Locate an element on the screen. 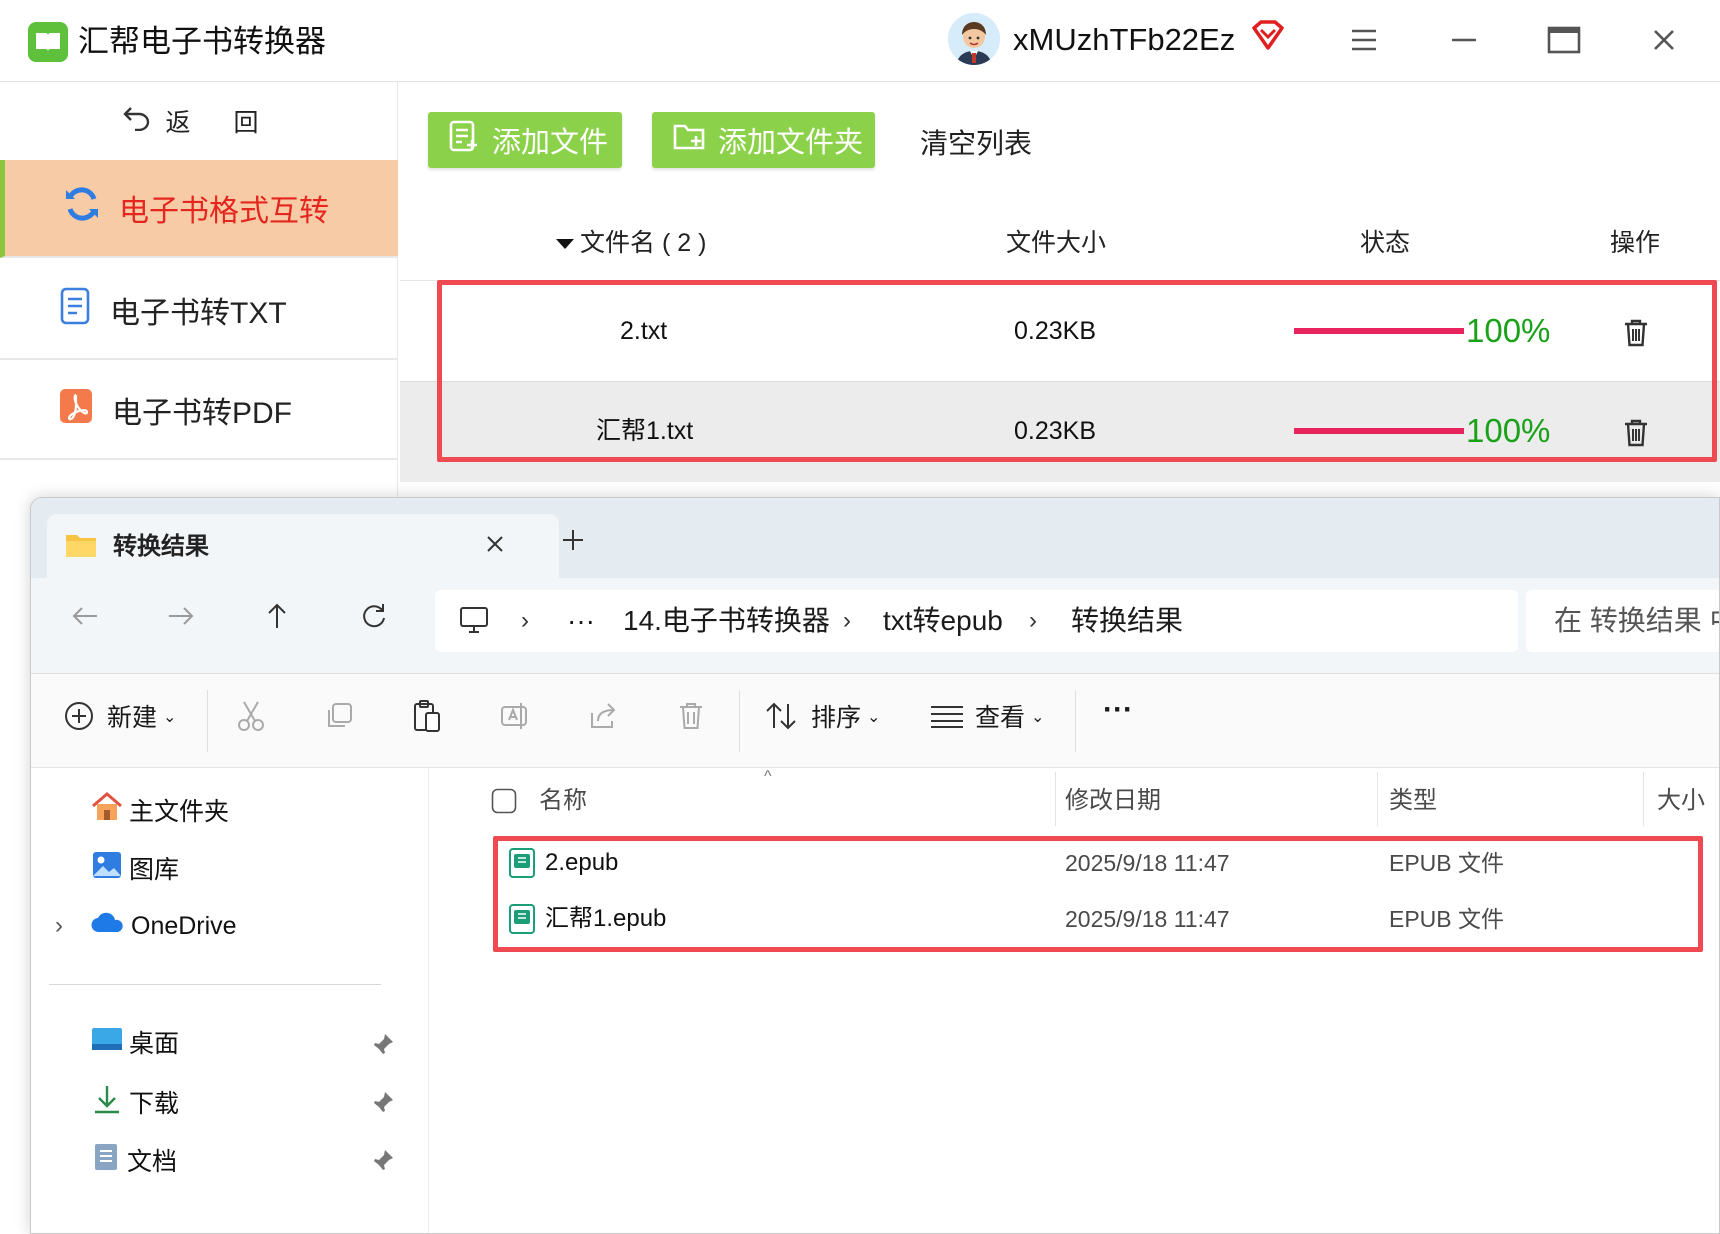 This screenshot has width=1720, height=1234. nav-item-to-pdf: 电子书转PDF is located at coordinates (199, 411).